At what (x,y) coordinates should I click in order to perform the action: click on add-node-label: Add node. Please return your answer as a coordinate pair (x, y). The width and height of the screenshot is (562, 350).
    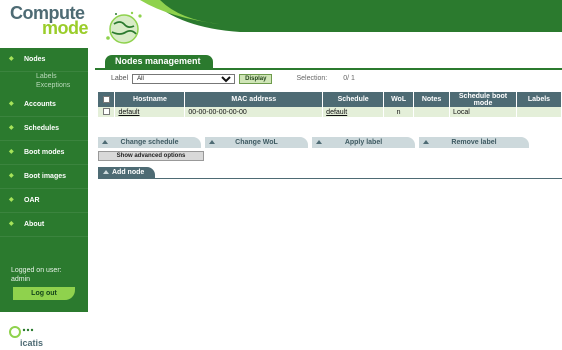
    Looking at the image, I should click on (128, 172).